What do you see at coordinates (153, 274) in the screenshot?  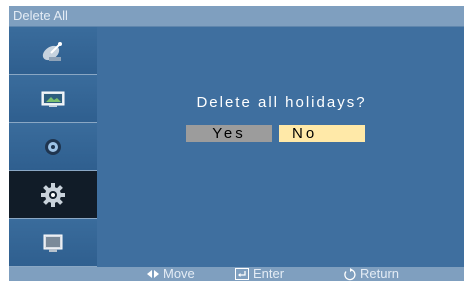 I see `move-arrows-icon` at bounding box center [153, 274].